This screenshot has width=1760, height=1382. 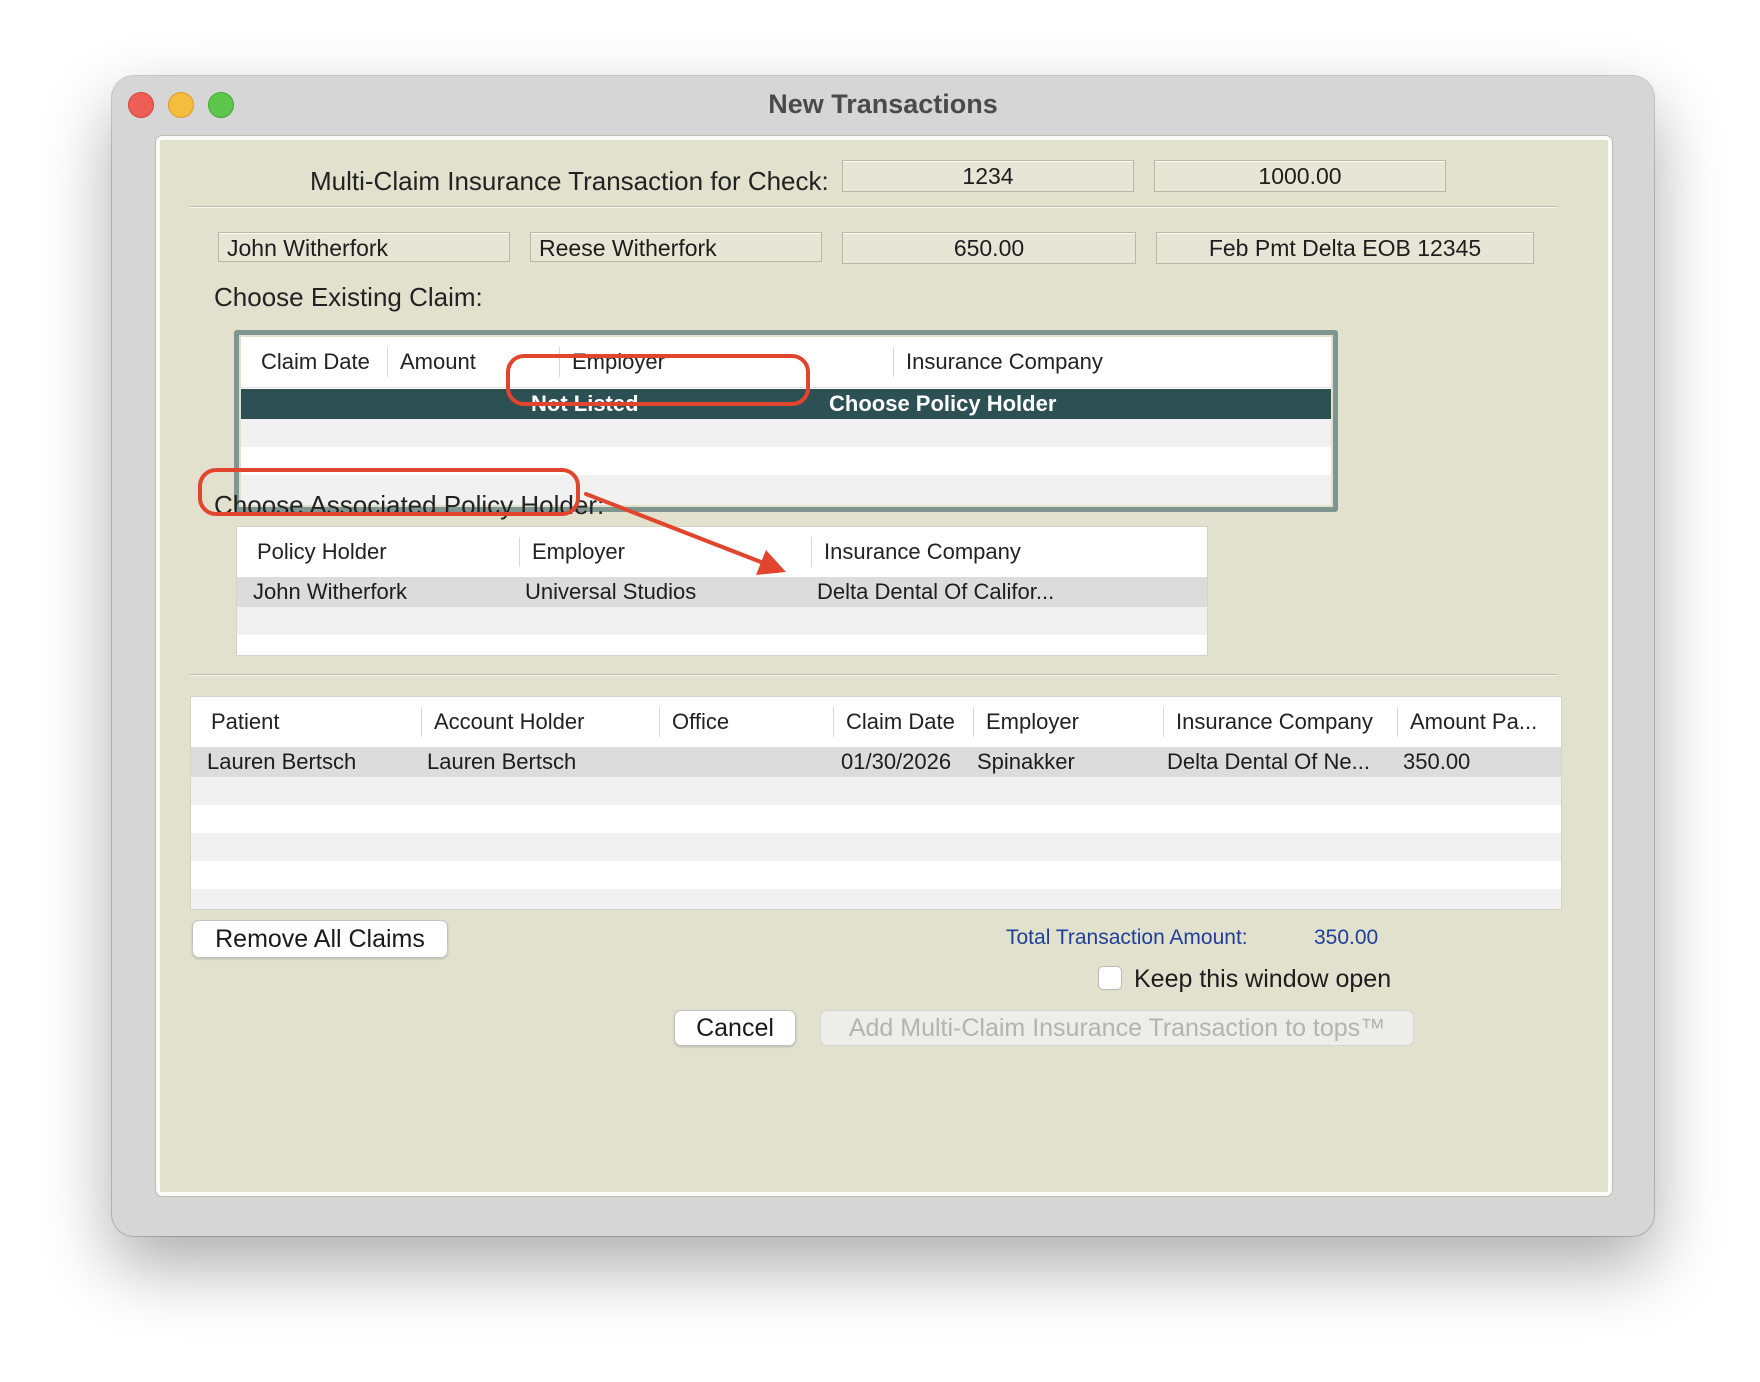 I want to click on column-header-policy-holder: Policy Holder, so click(x=383, y=552).